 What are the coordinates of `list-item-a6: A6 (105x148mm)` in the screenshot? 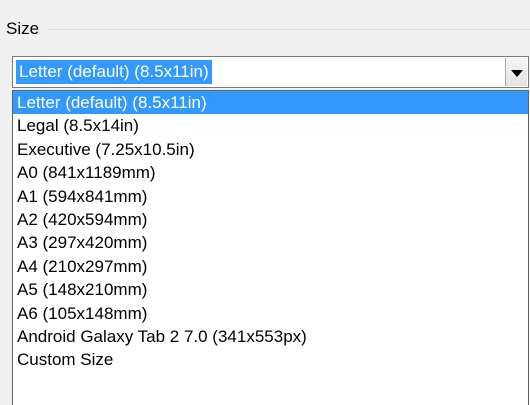 It's located at (270, 313).